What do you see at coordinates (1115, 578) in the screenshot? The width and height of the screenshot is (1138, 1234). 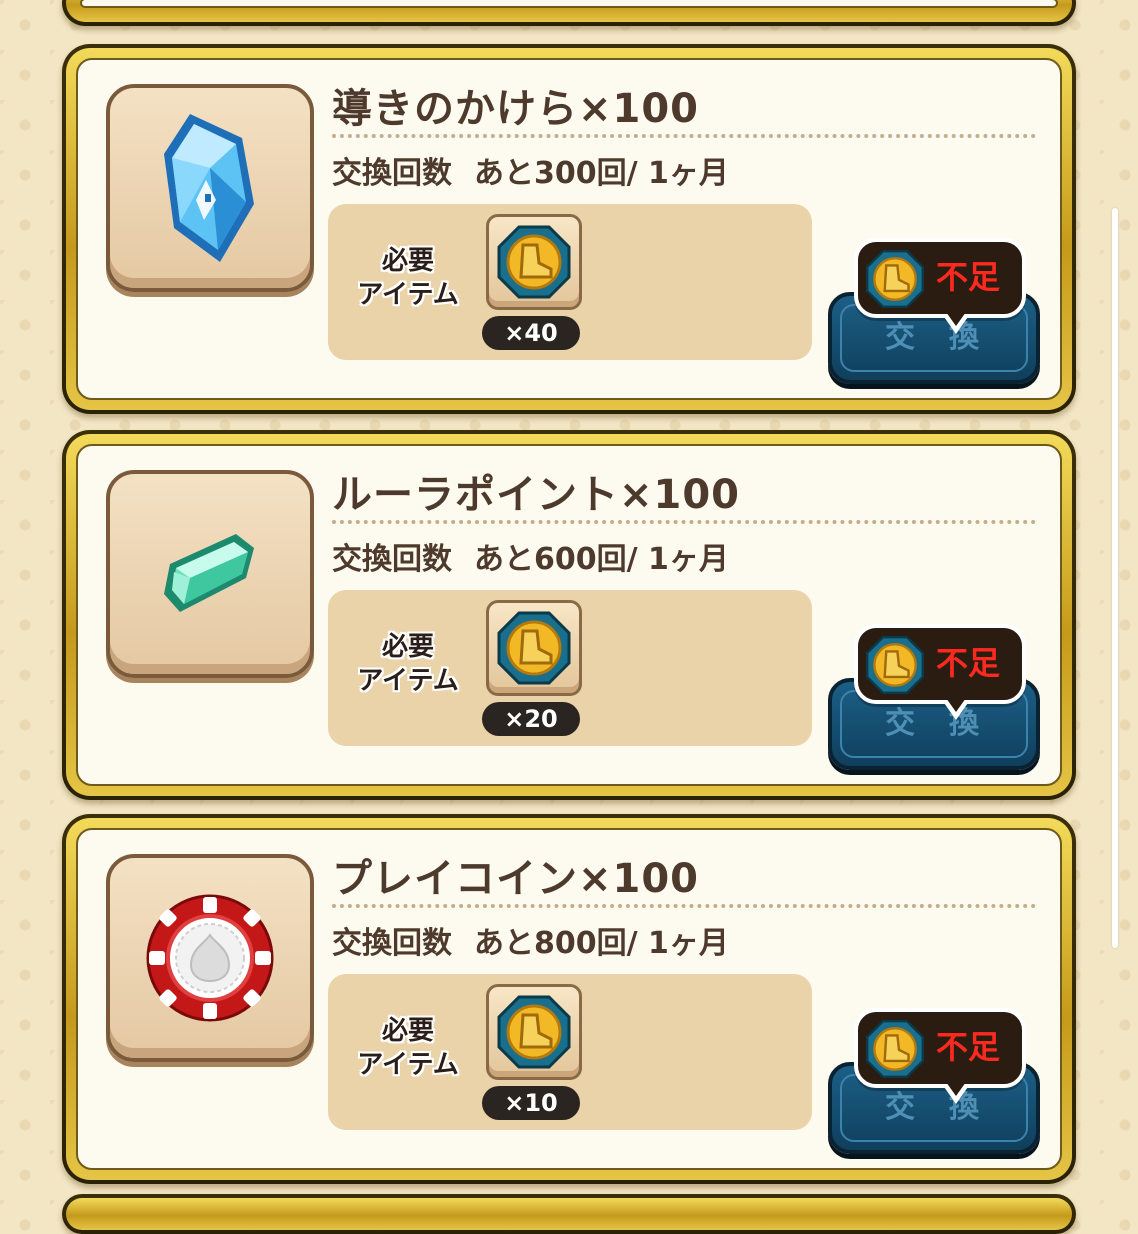 I see `scrollbar` at bounding box center [1115, 578].